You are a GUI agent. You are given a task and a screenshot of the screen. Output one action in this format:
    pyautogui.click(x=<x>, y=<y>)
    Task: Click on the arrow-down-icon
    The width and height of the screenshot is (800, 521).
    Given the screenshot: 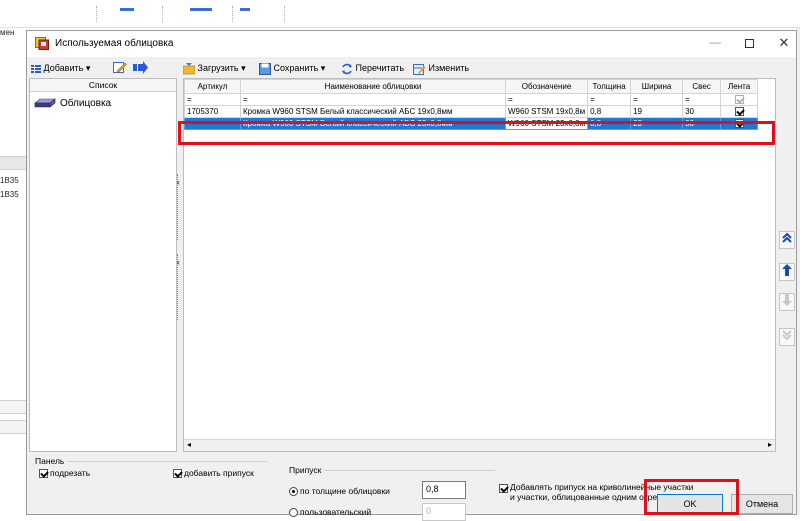 What is the action you would take?
    pyautogui.click(x=787, y=300)
    